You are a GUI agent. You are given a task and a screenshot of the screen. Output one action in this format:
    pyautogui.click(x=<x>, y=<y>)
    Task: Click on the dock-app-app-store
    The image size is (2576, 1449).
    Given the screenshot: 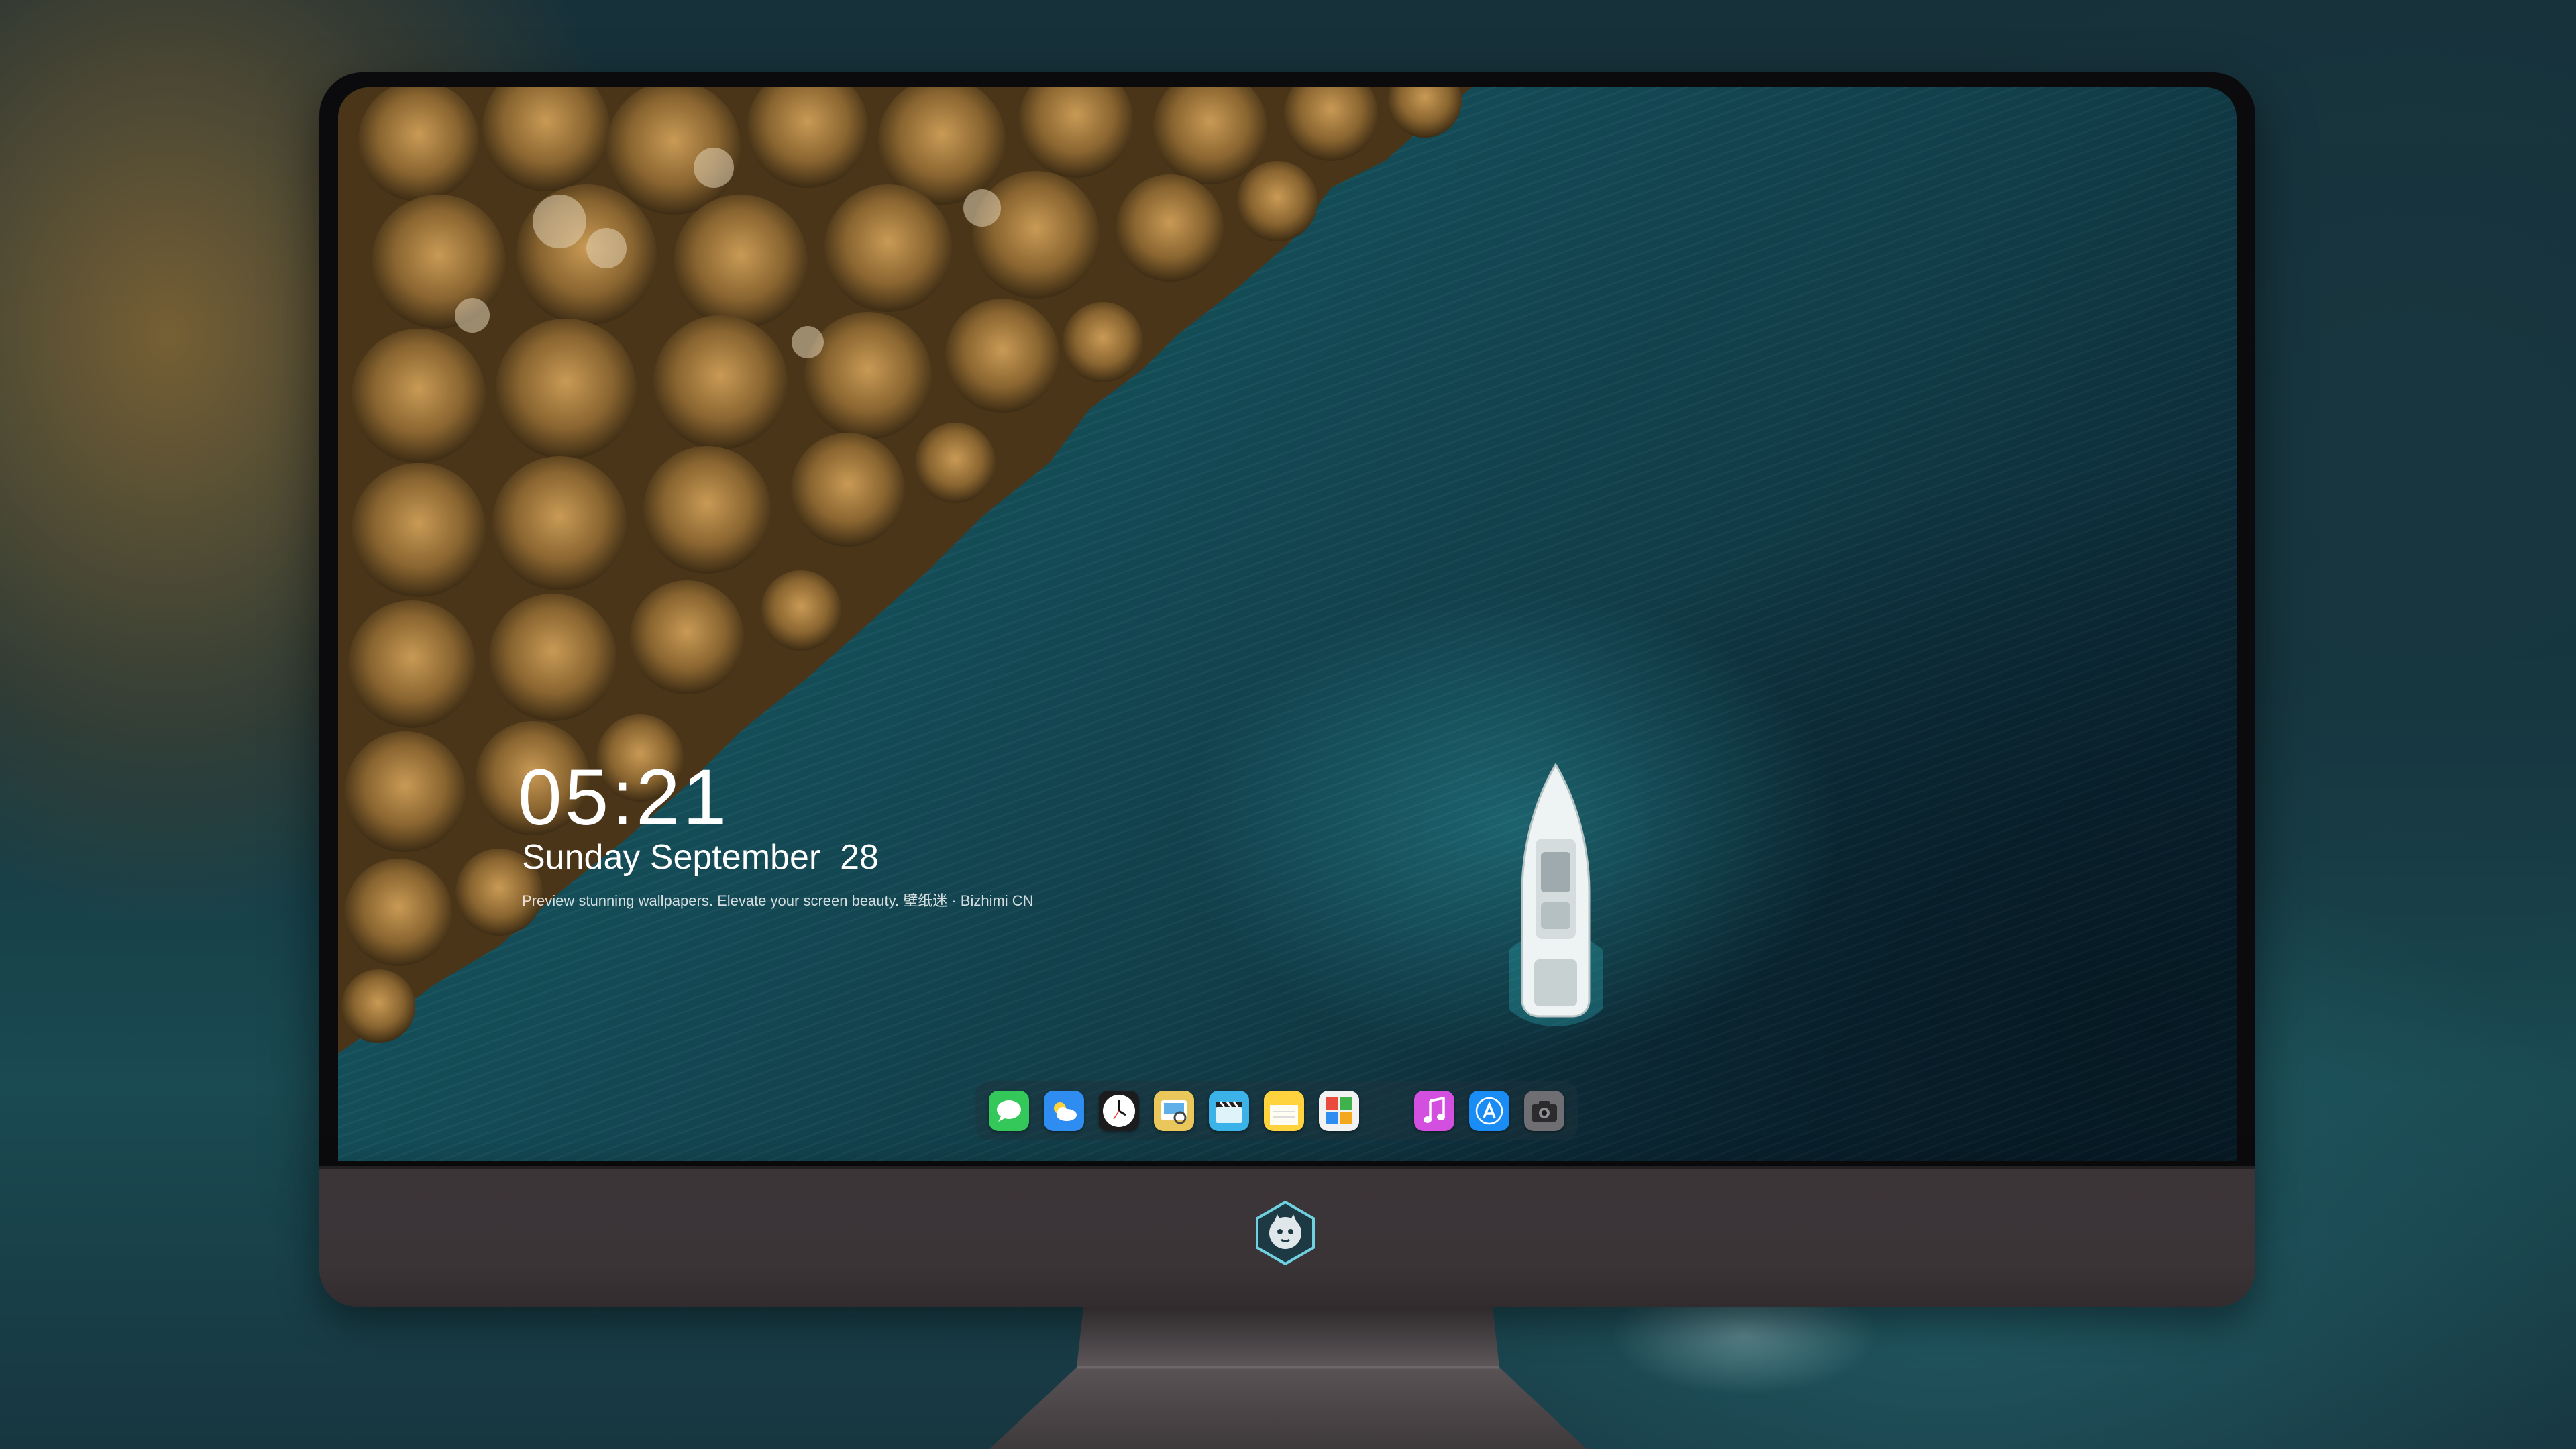 What is the action you would take?
    pyautogui.click(x=1489, y=1111)
    